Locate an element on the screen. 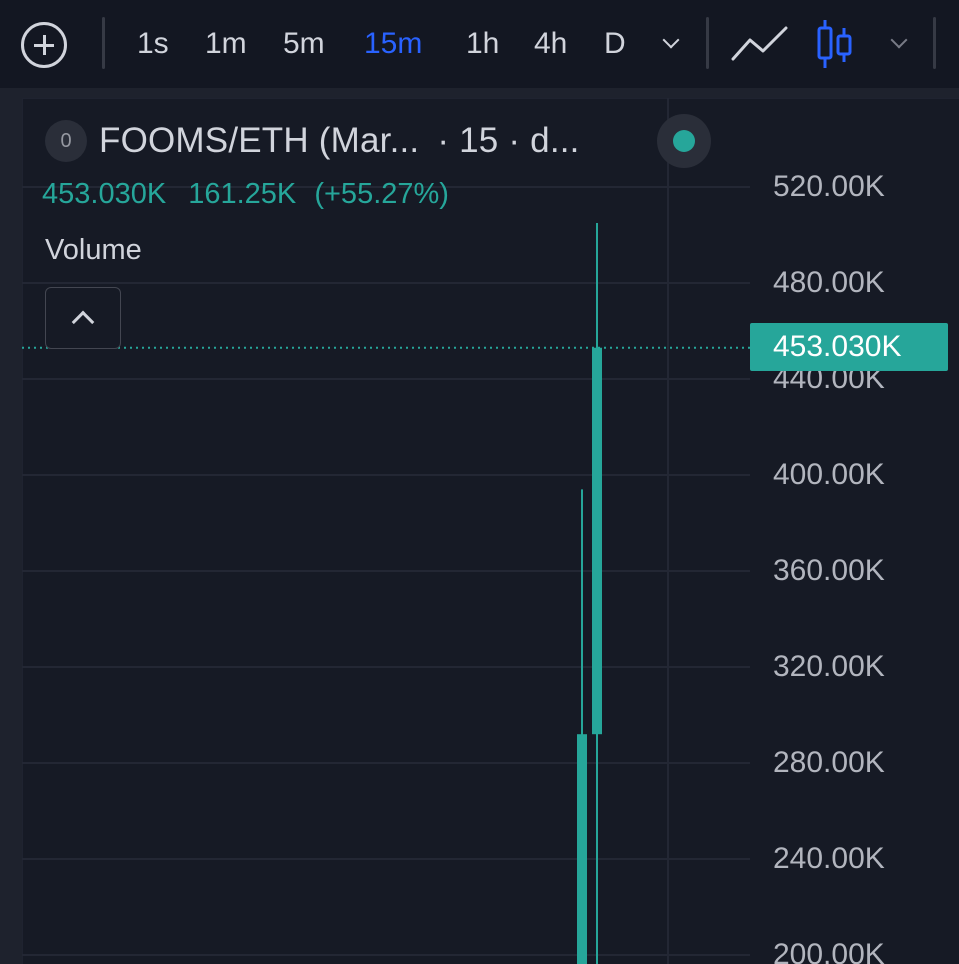 This screenshot has height=964, width=959. source-badge: 0 is located at coordinates (66, 141).